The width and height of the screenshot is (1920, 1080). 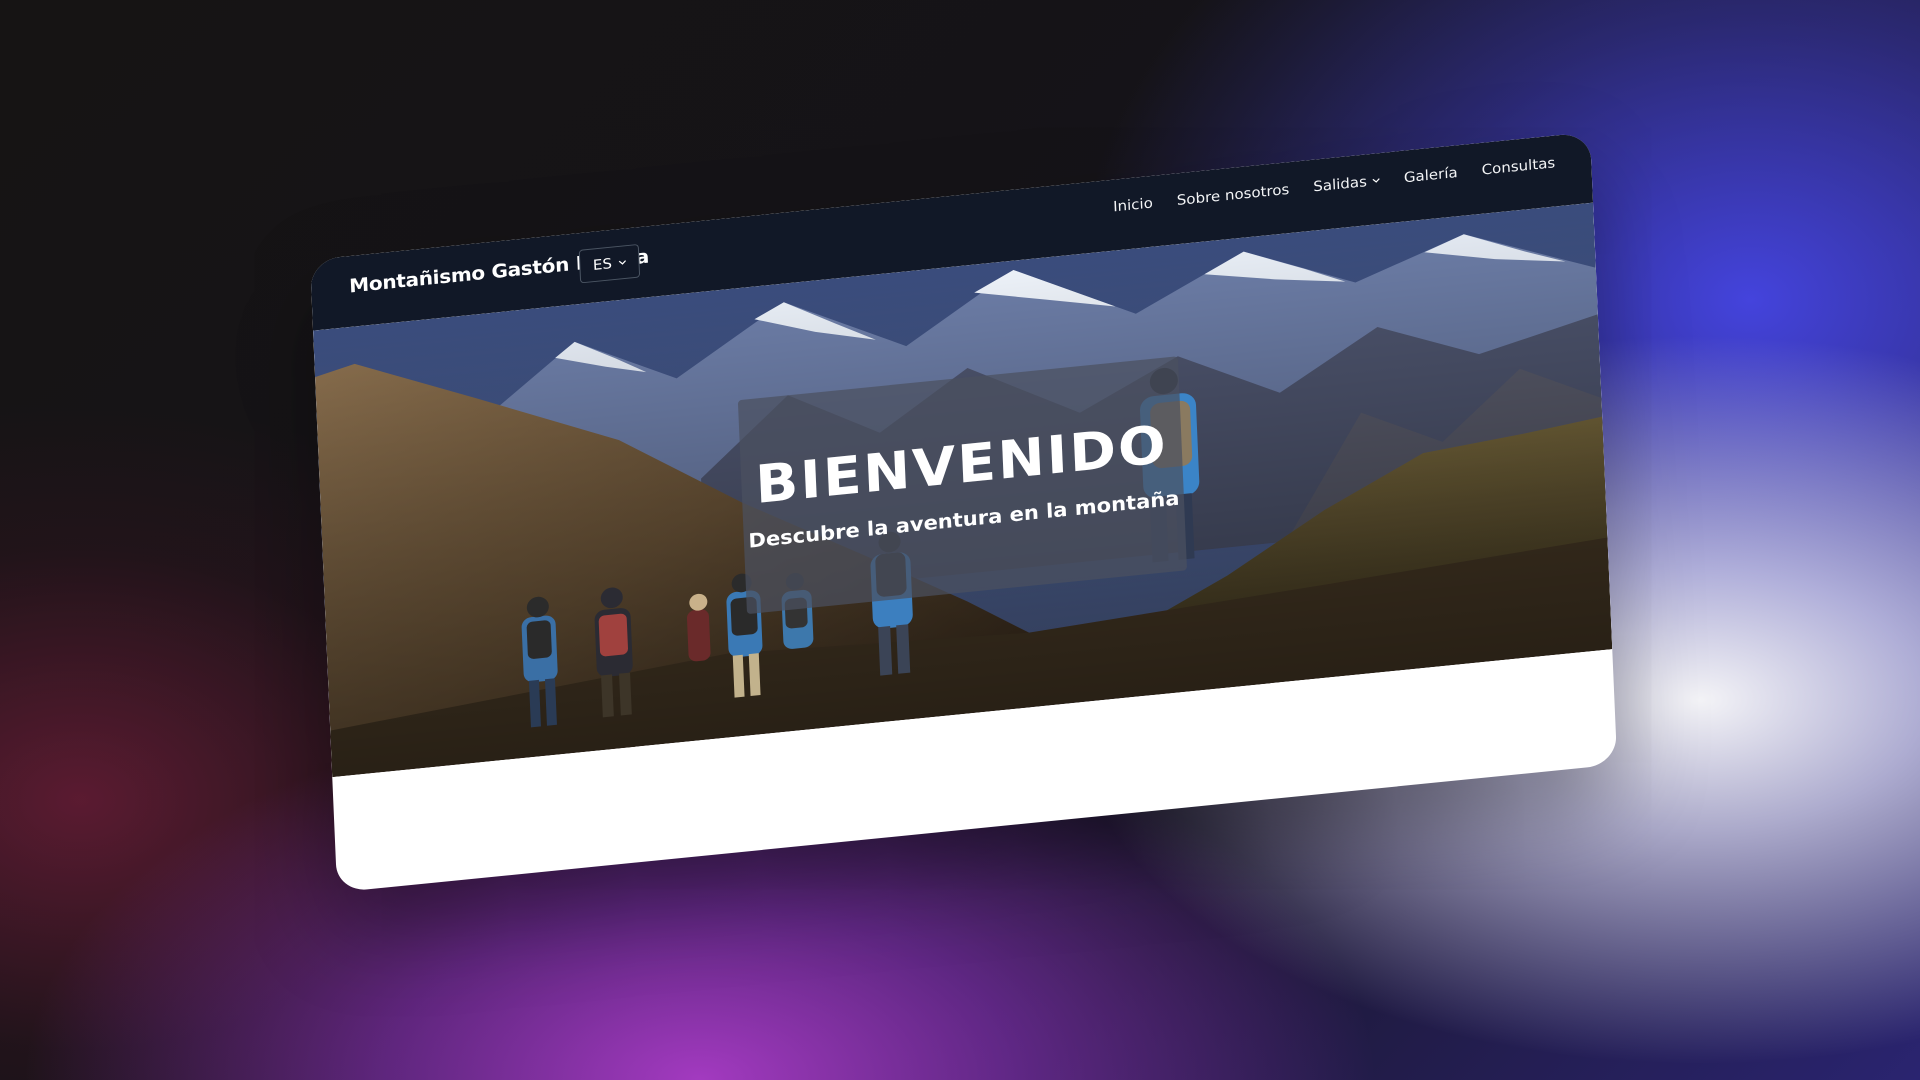 I want to click on nav-item-sobre-nosotros: Sobre nosotros, so click(x=1232, y=195).